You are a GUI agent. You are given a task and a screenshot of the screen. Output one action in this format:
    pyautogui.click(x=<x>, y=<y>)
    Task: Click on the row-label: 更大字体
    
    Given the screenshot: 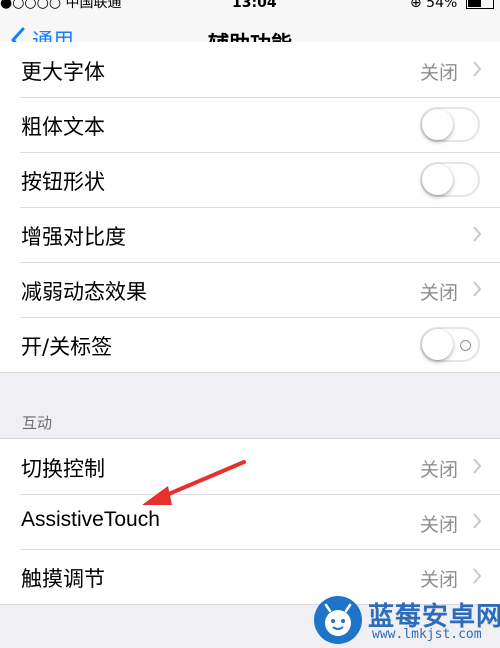 What is the action you would take?
    pyautogui.click(x=63, y=72)
    